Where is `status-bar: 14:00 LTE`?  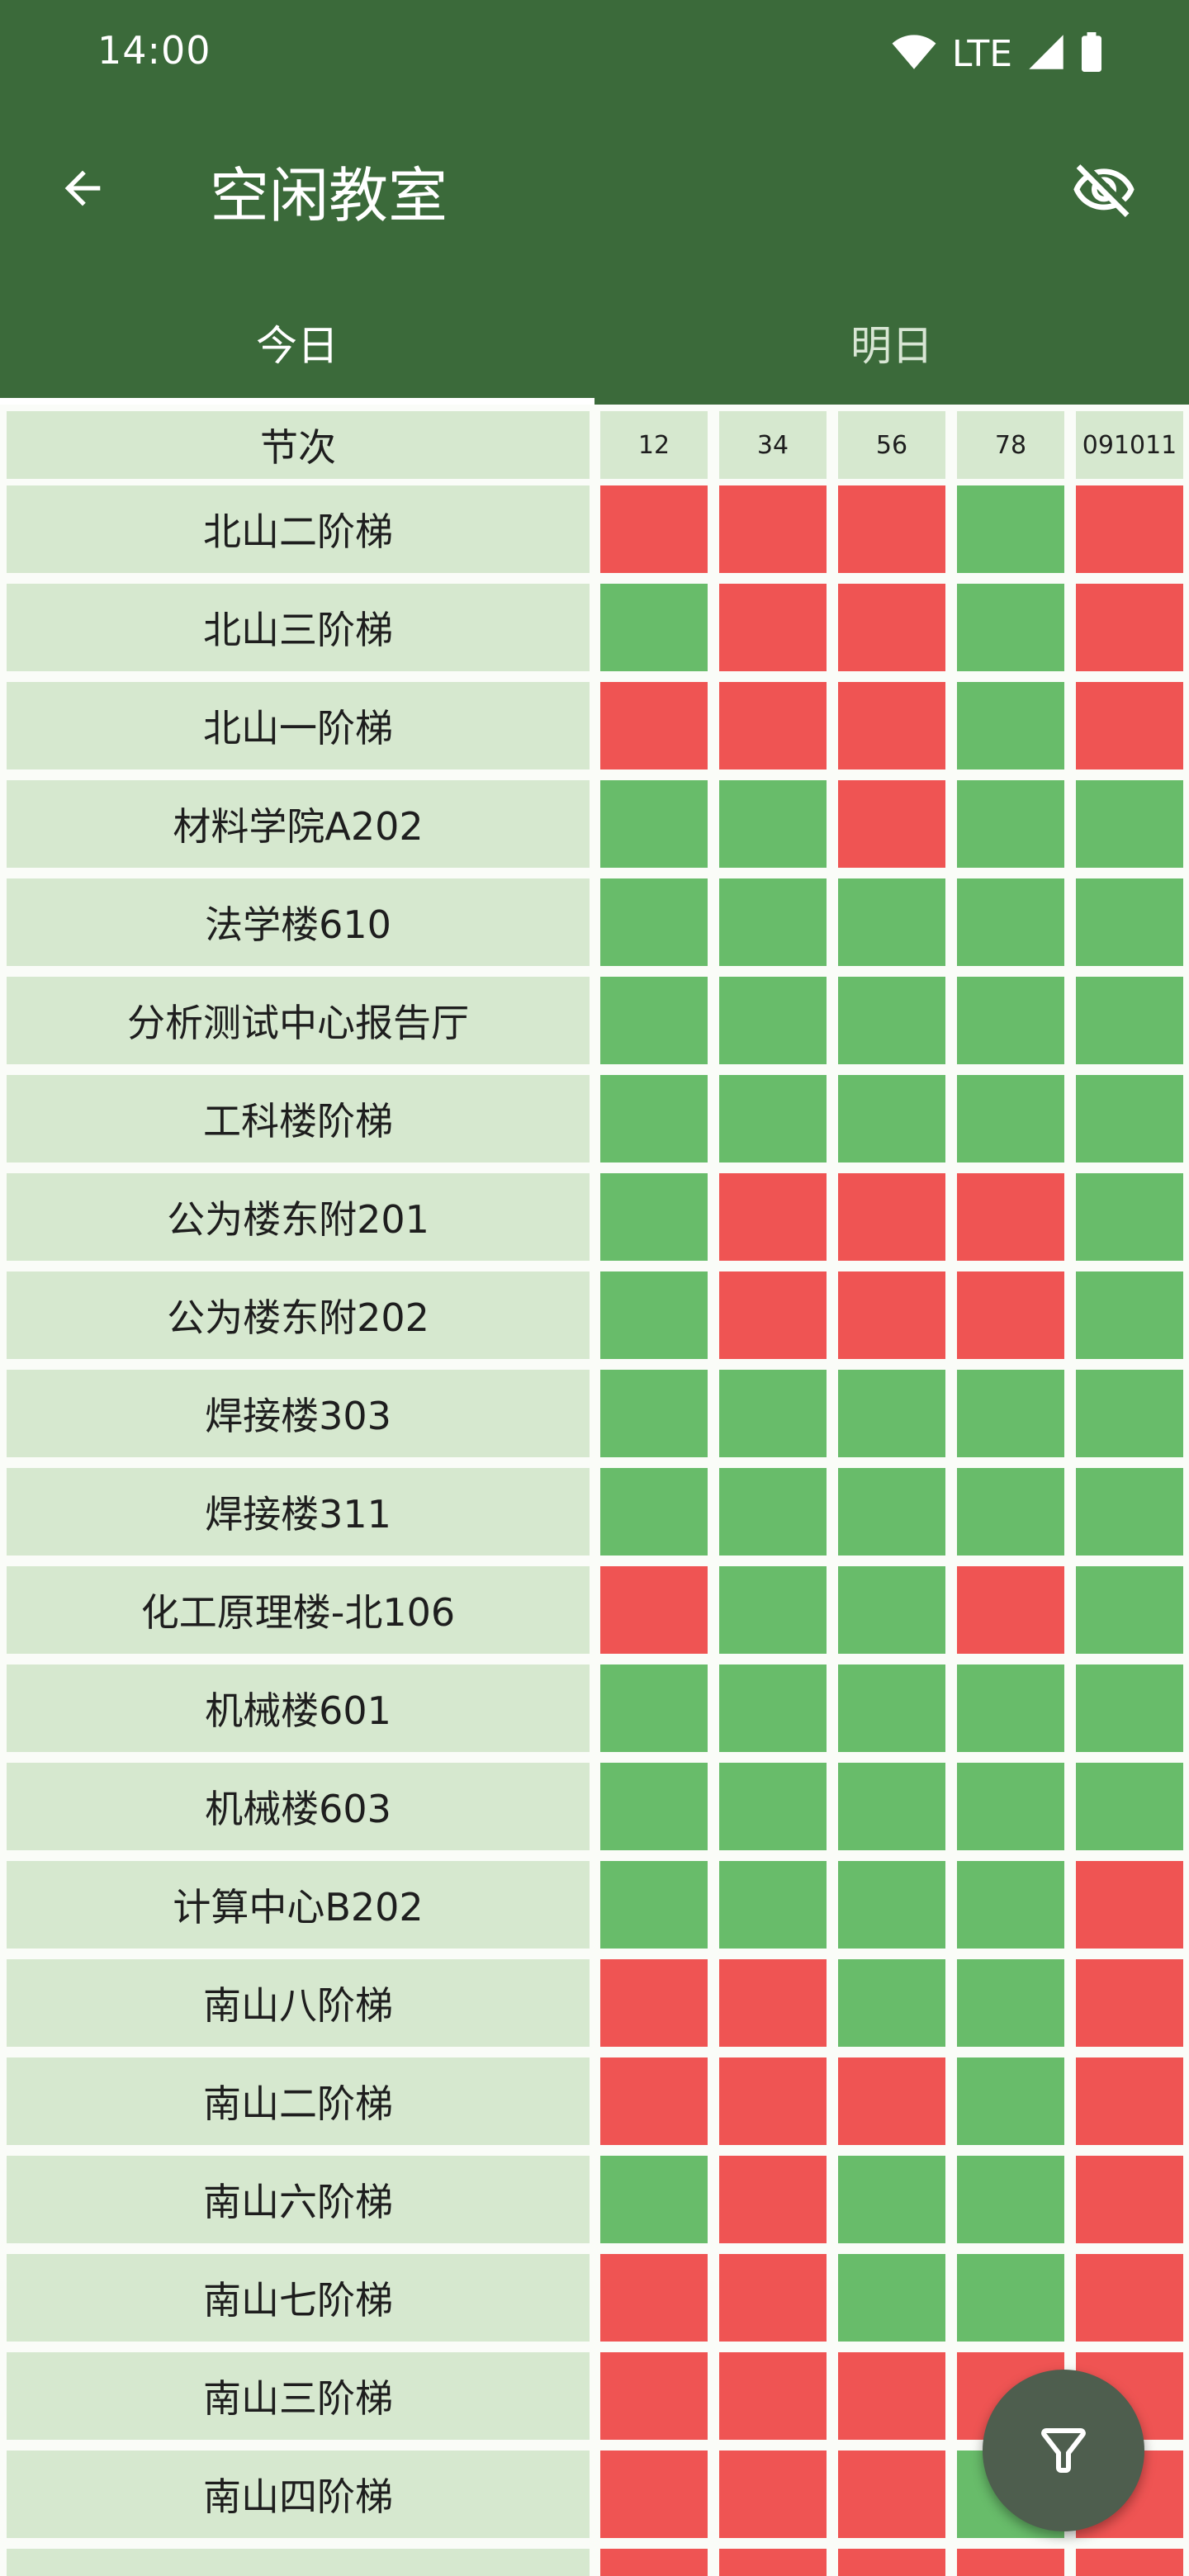 status-bar: 14:00 LTE is located at coordinates (594, 53).